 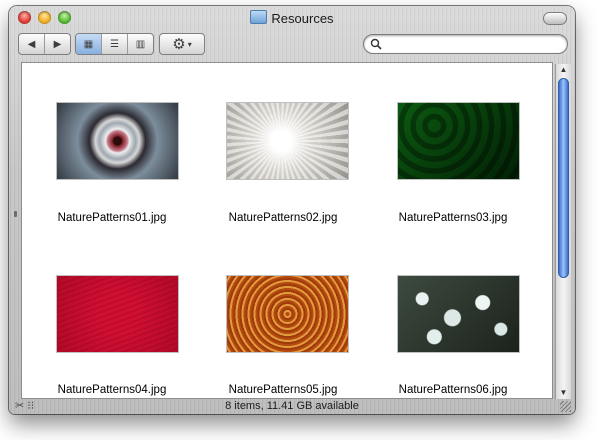 I want to click on search-field, so click(x=465, y=44).